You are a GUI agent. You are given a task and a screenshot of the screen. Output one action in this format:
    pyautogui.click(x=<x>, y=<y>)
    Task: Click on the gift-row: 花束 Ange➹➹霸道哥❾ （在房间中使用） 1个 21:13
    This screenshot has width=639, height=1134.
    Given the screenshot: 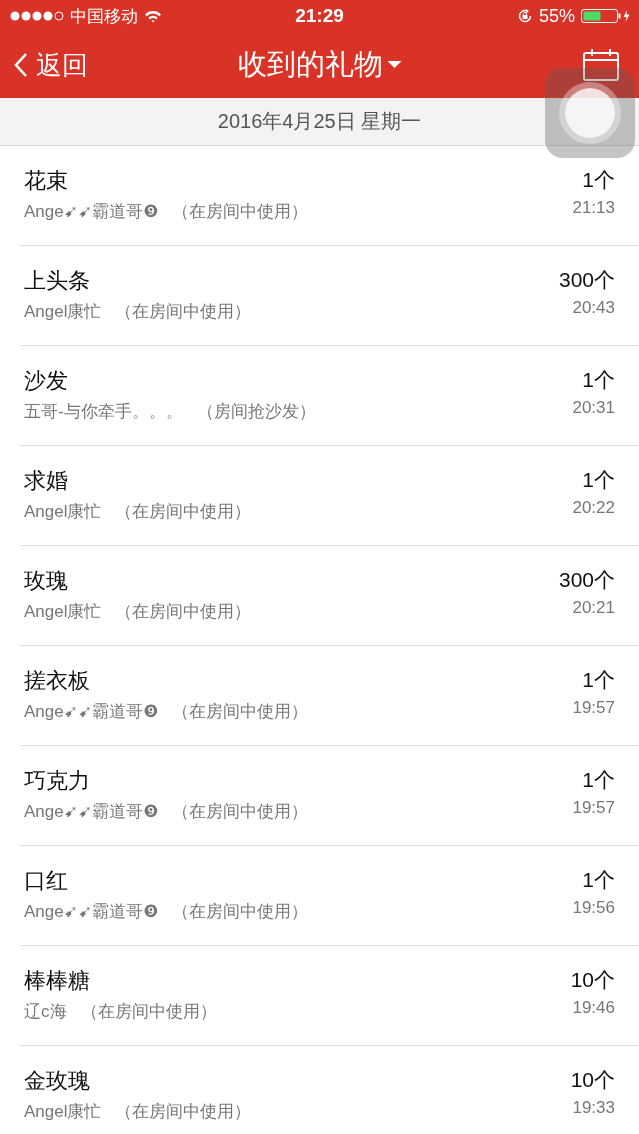 What is the action you would take?
    pyautogui.click(x=329, y=196)
    